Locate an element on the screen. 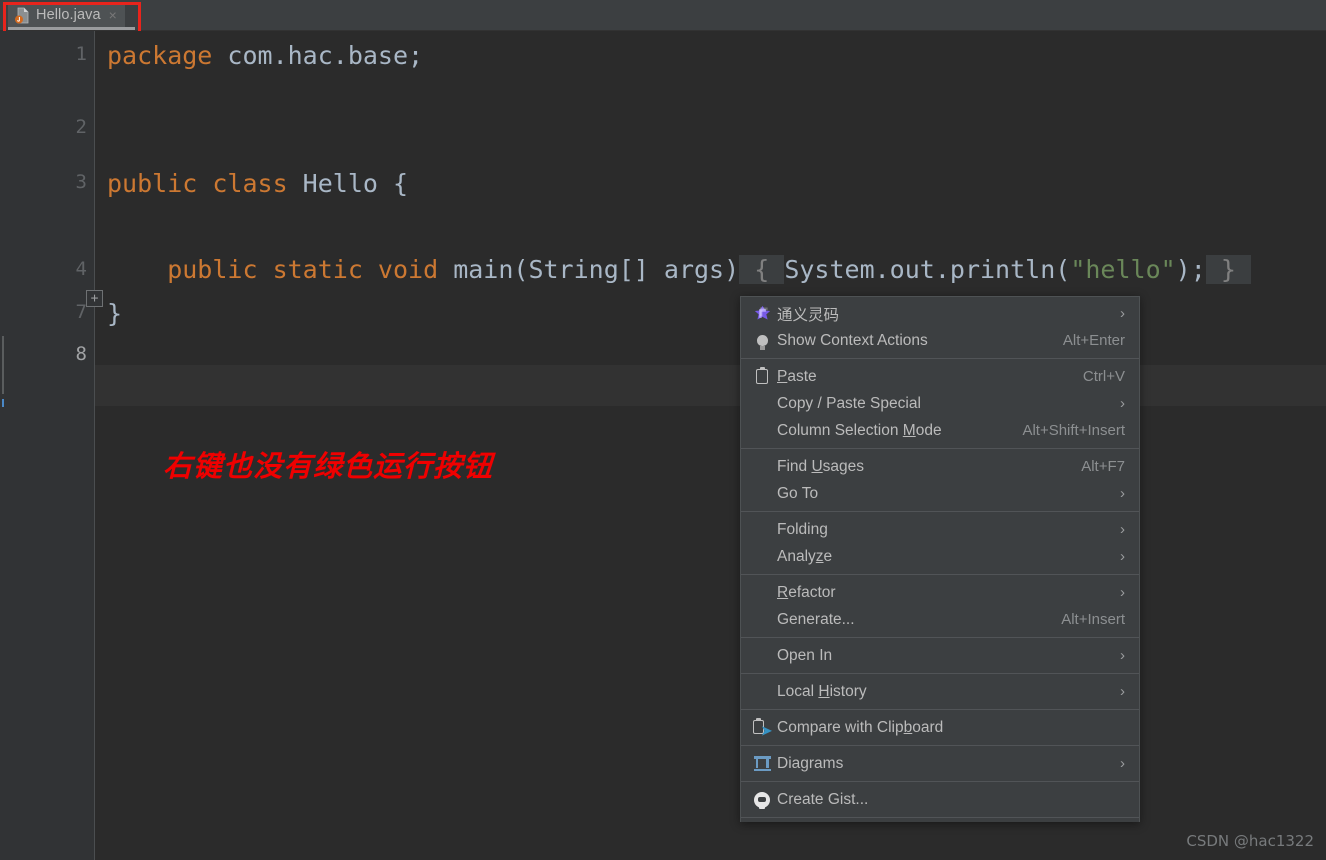 Image resolution: width=1326 pixels, height=860 pixels. menu-item-label: Column Selection Mode is located at coordinates (859, 430).